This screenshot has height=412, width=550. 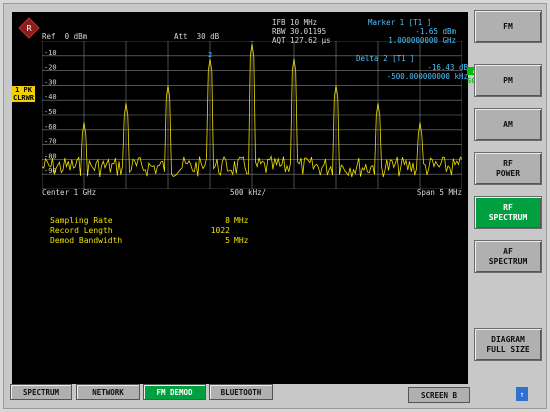 What do you see at coordinates (508, 26) in the screenshot?
I see `softkey-fm: FM` at bounding box center [508, 26].